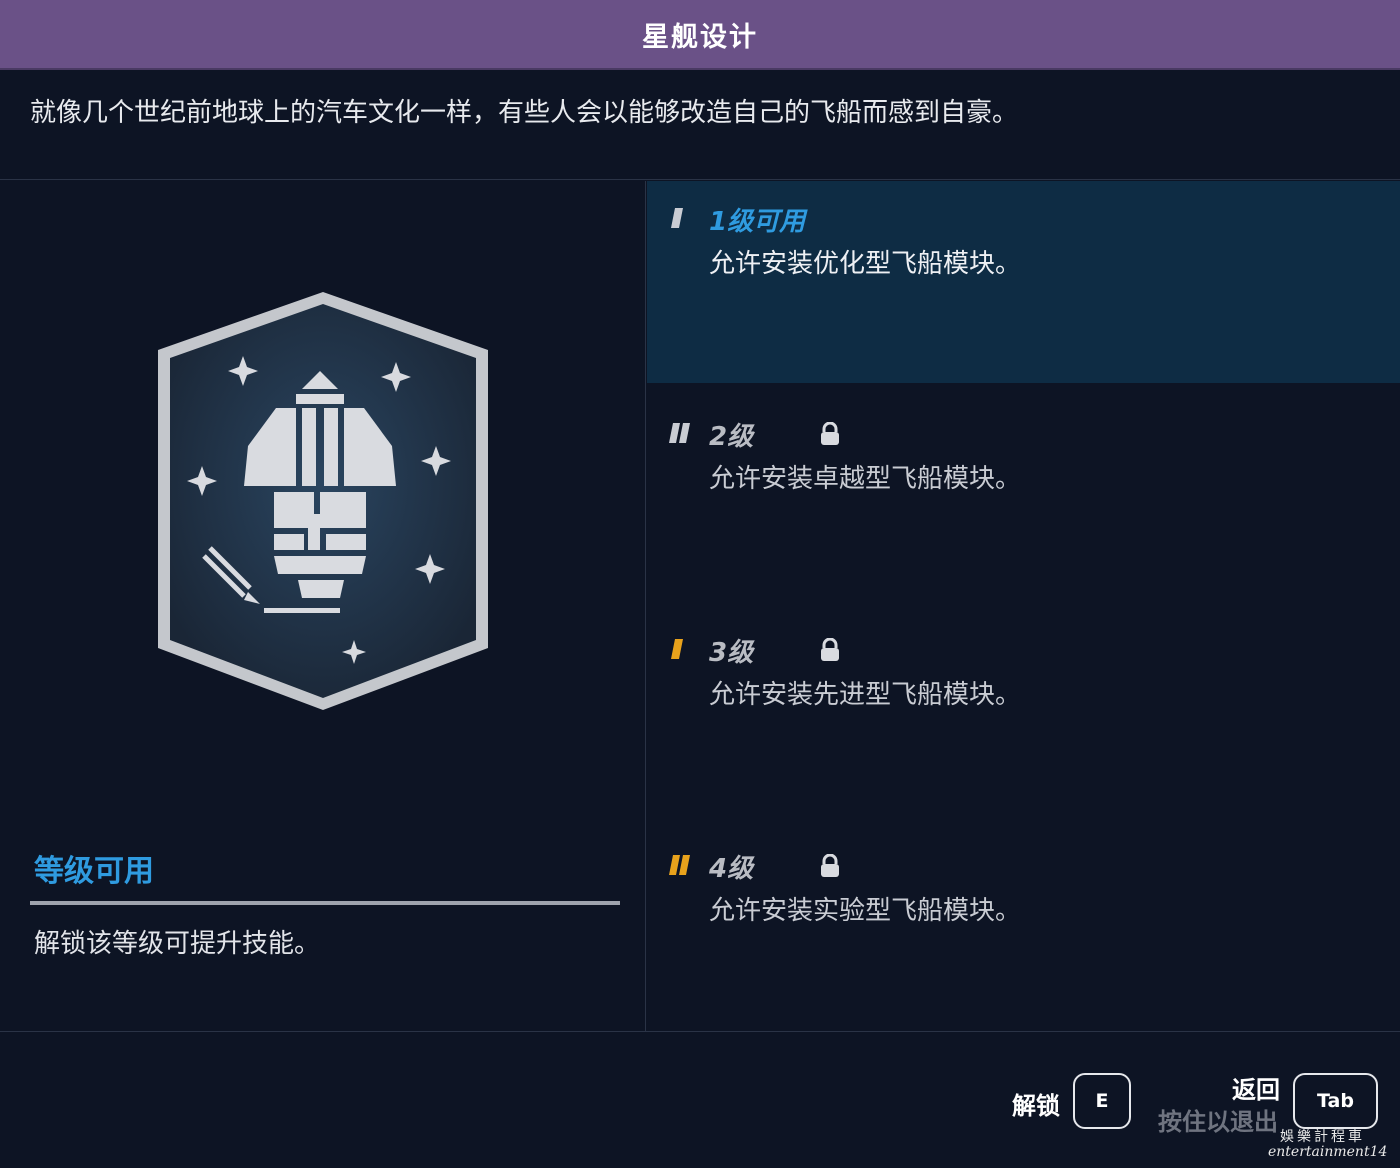 The height and width of the screenshot is (1168, 1400). I want to click on back-label: 返回, so click(1256, 1090).